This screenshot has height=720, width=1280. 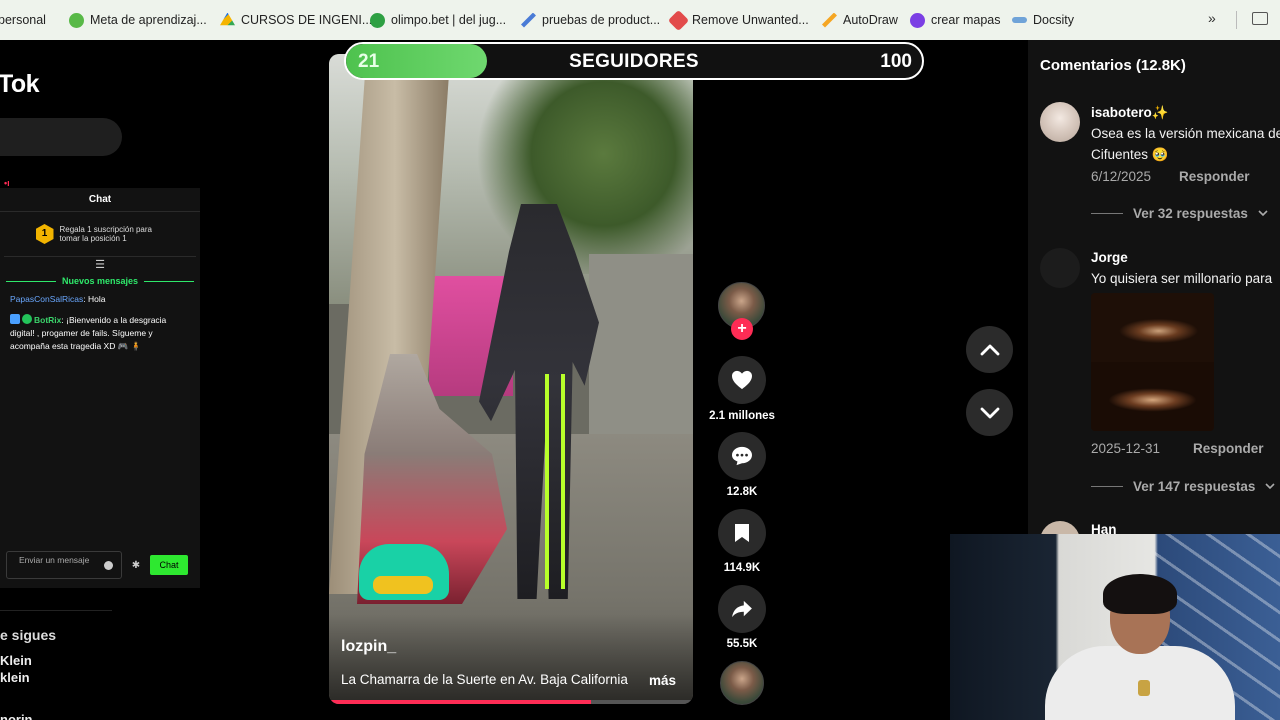 What do you see at coordinates (860, 20) in the screenshot?
I see `bookmark-autodraw: AutoDraw` at bounding box center [860, 20].